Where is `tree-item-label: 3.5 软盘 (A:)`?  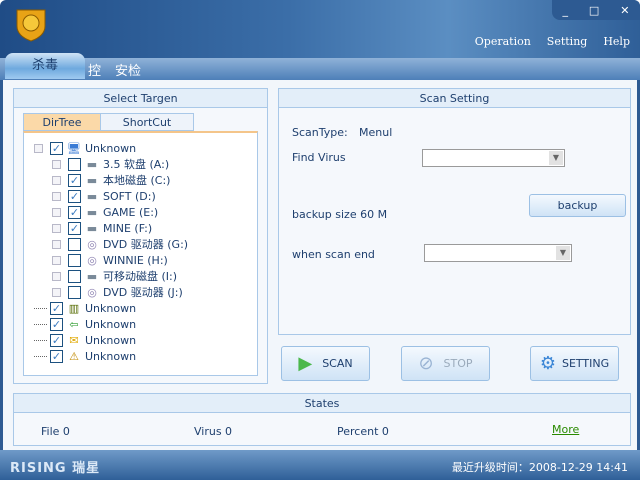 tree-item-label: 3.5 软盘 (A:) is located at coordinates (136, 164).